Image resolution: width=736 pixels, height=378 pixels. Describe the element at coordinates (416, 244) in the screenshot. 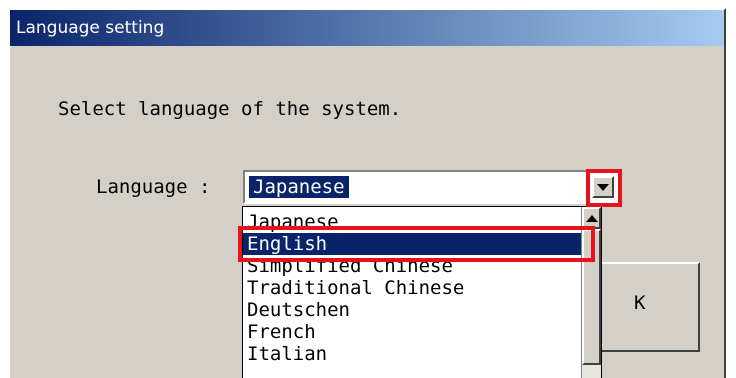

I see `english-option-highlight` at that location.